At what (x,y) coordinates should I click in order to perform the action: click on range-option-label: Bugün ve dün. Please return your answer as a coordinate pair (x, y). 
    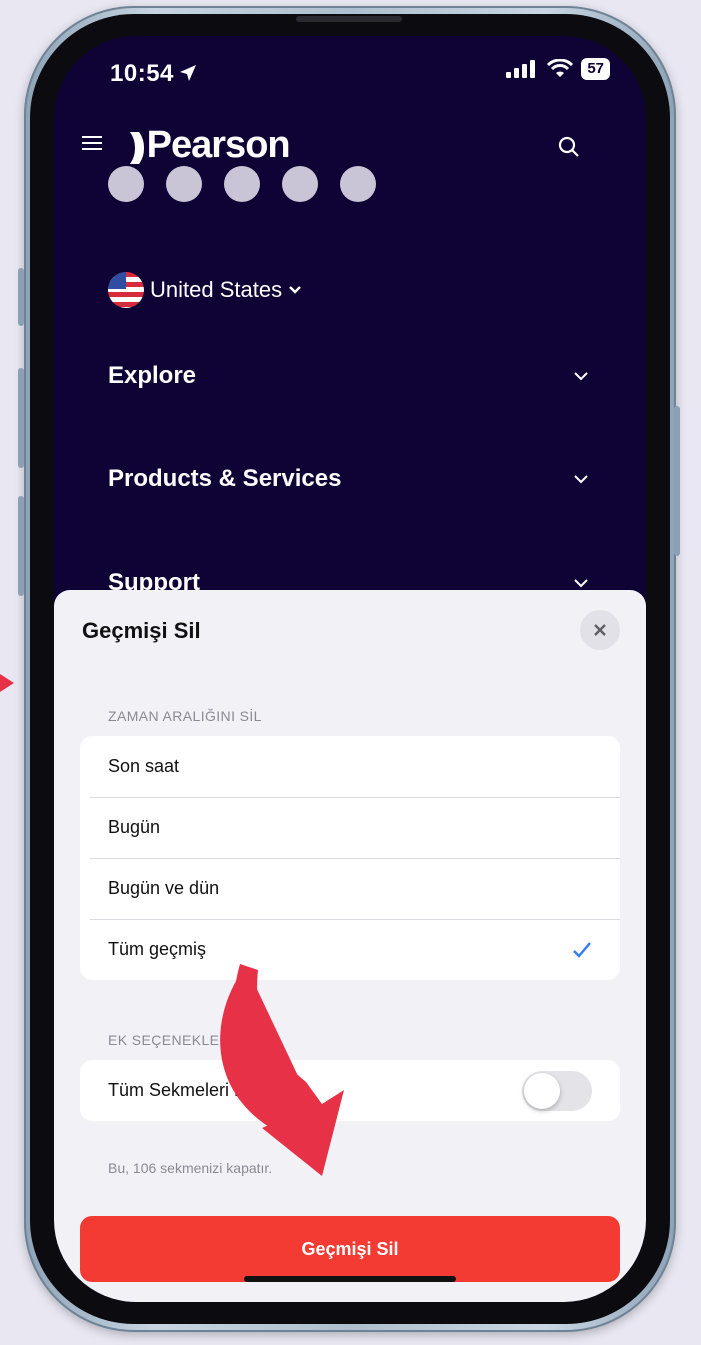
    Looking at the image, I should click on (164, 888).